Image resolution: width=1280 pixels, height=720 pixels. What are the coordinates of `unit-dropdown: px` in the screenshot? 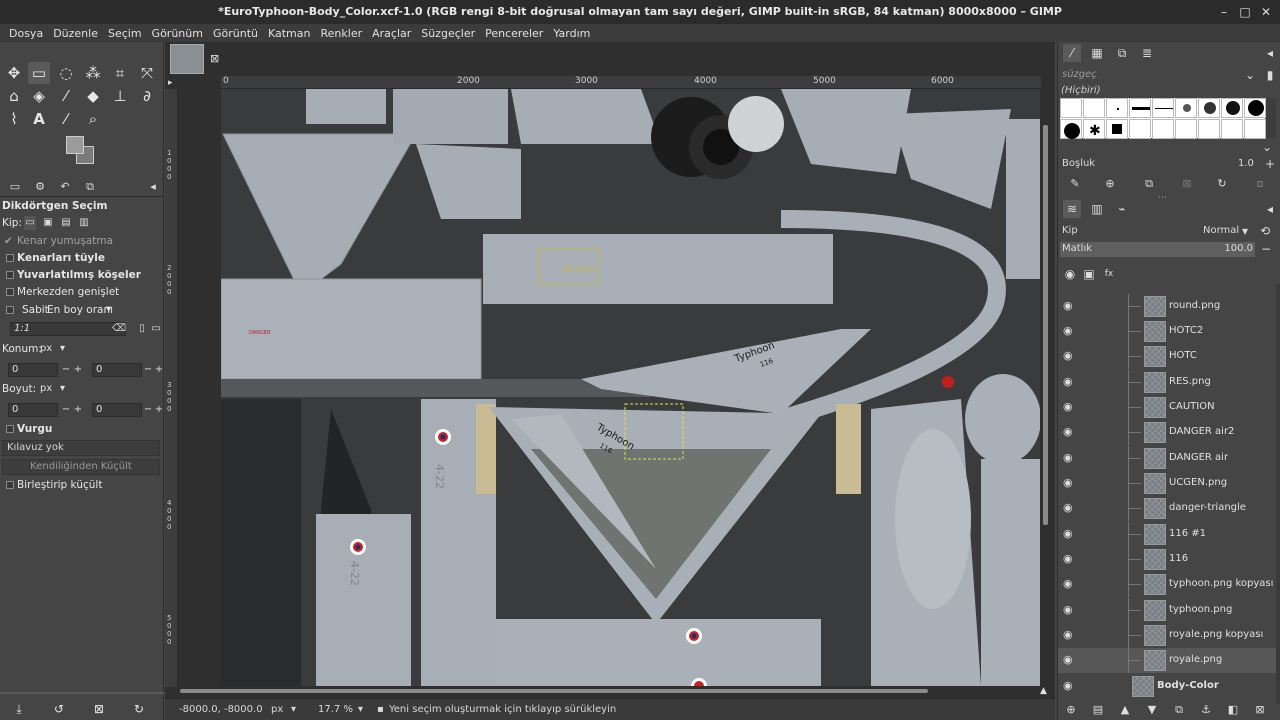 It's located at (277, 709).